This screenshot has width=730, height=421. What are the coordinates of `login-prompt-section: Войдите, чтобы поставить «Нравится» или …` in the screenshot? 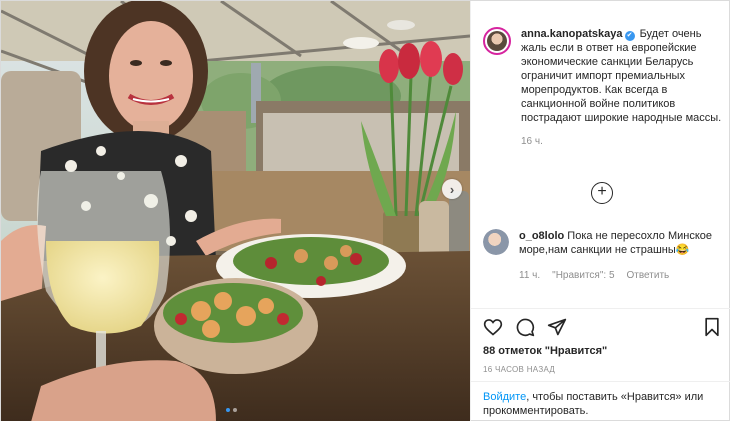 It's located at (600, 399).